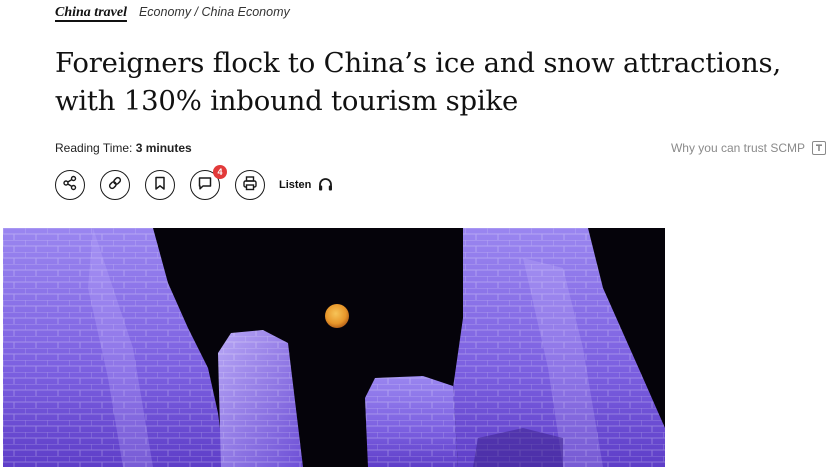 Image resolution: width=831 pixels, height=467 pixels. I want to click on breadcrumb: China travel Economy / China Economy, so click(172, 13).